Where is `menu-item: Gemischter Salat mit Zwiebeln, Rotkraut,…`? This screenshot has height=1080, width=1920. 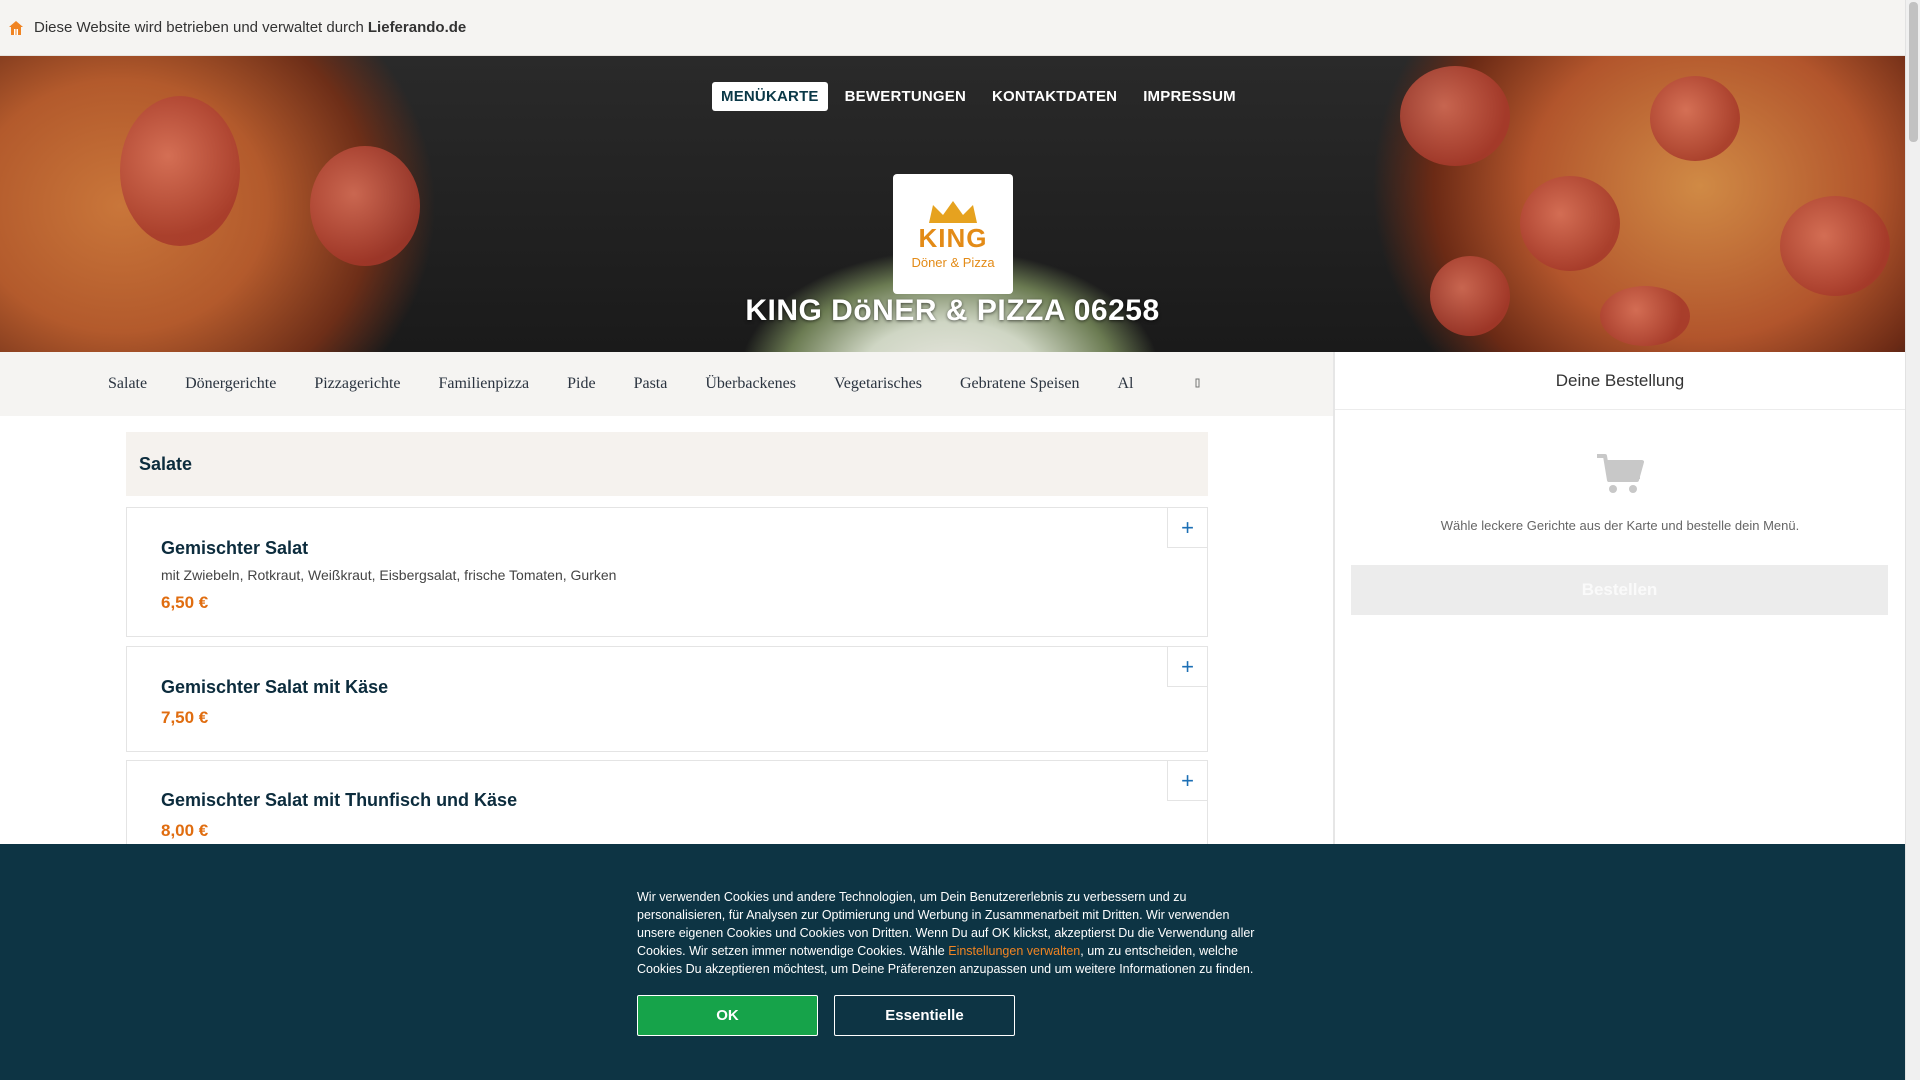
menu-item: Gemischter Salat mit Zwiebeln, Rotkraut,… is located at coordinates (667, 572).